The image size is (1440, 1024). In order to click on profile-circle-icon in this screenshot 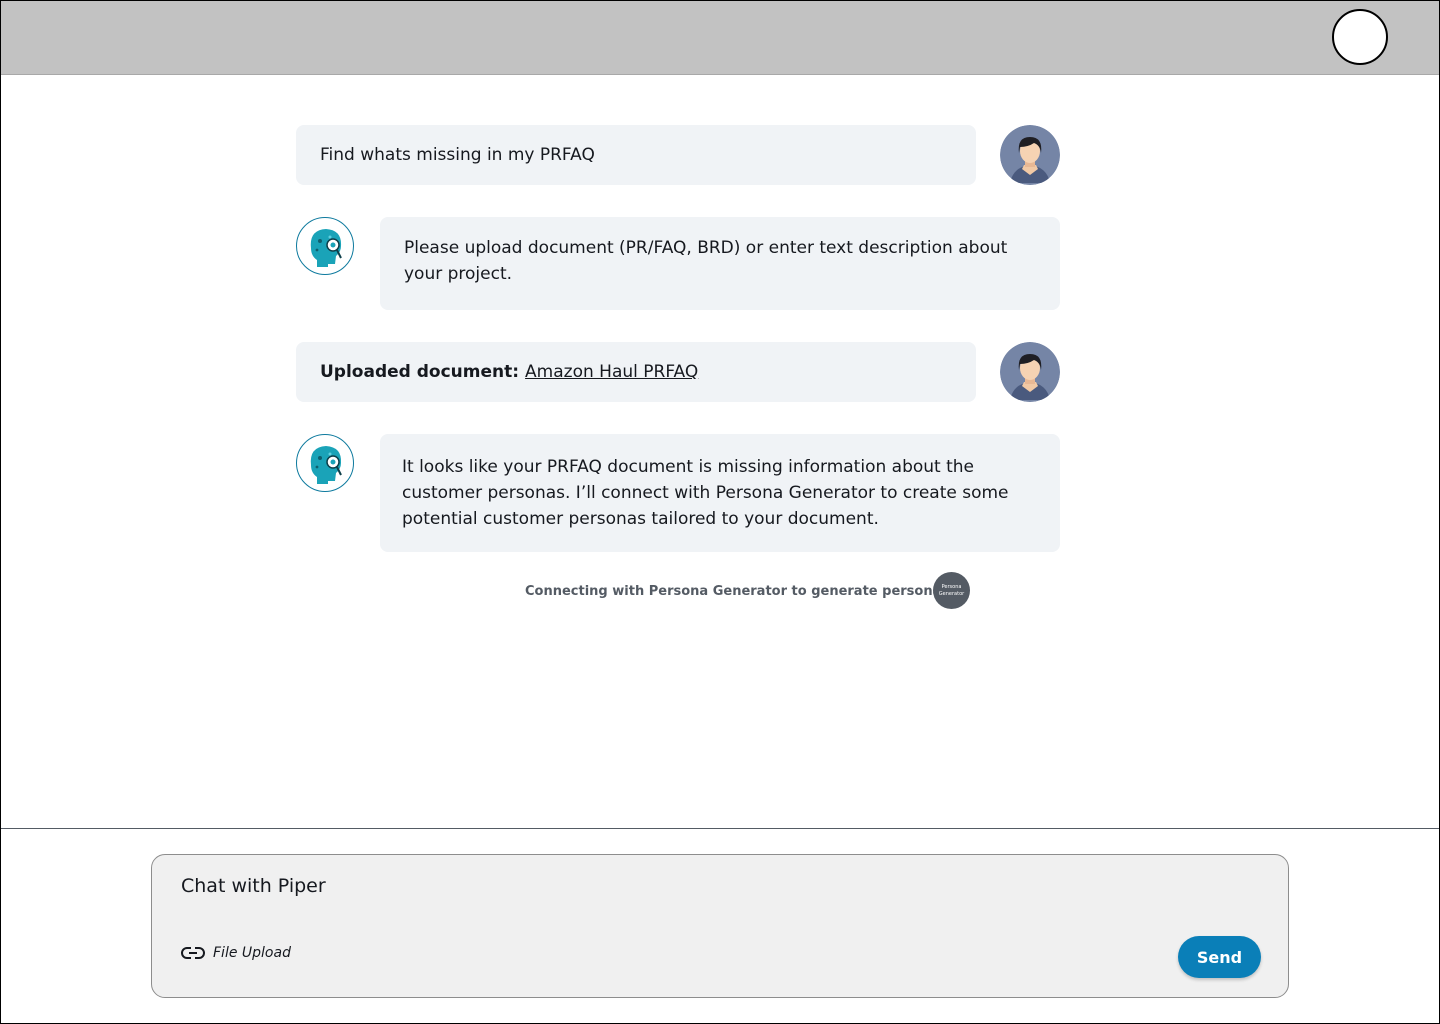, I will do `click(1360, 37)`.